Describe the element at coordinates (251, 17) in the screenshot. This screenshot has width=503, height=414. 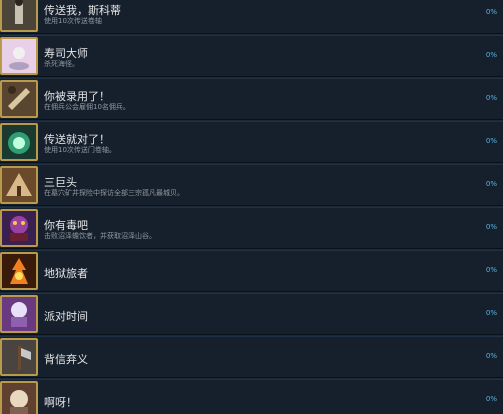
I see `achievement-row: 传送我，斯科蒂 使用10次传送卷轴 0%` at that location.